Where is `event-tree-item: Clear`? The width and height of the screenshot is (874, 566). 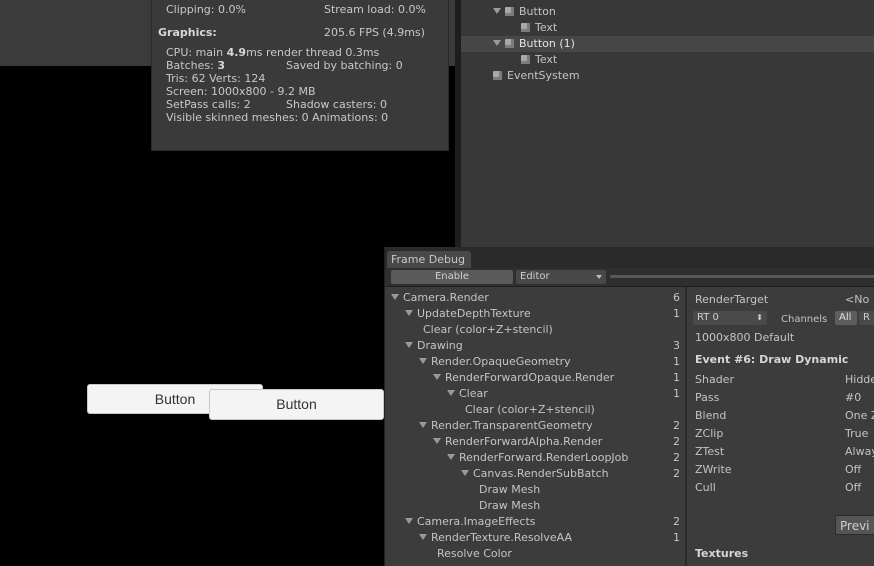
event-tree-item: Clear is located at coordinates (467, 393).